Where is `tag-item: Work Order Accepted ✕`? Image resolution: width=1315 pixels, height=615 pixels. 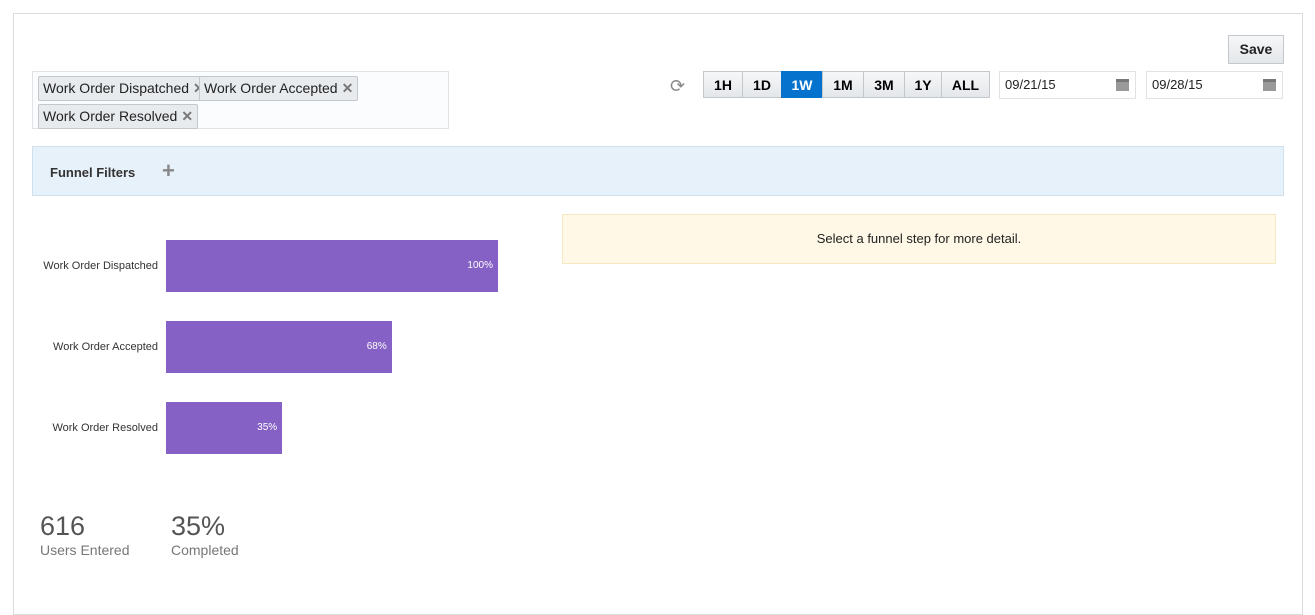
tag-item: Work Order Accepted ✕ is located at coordinates (279, 88).